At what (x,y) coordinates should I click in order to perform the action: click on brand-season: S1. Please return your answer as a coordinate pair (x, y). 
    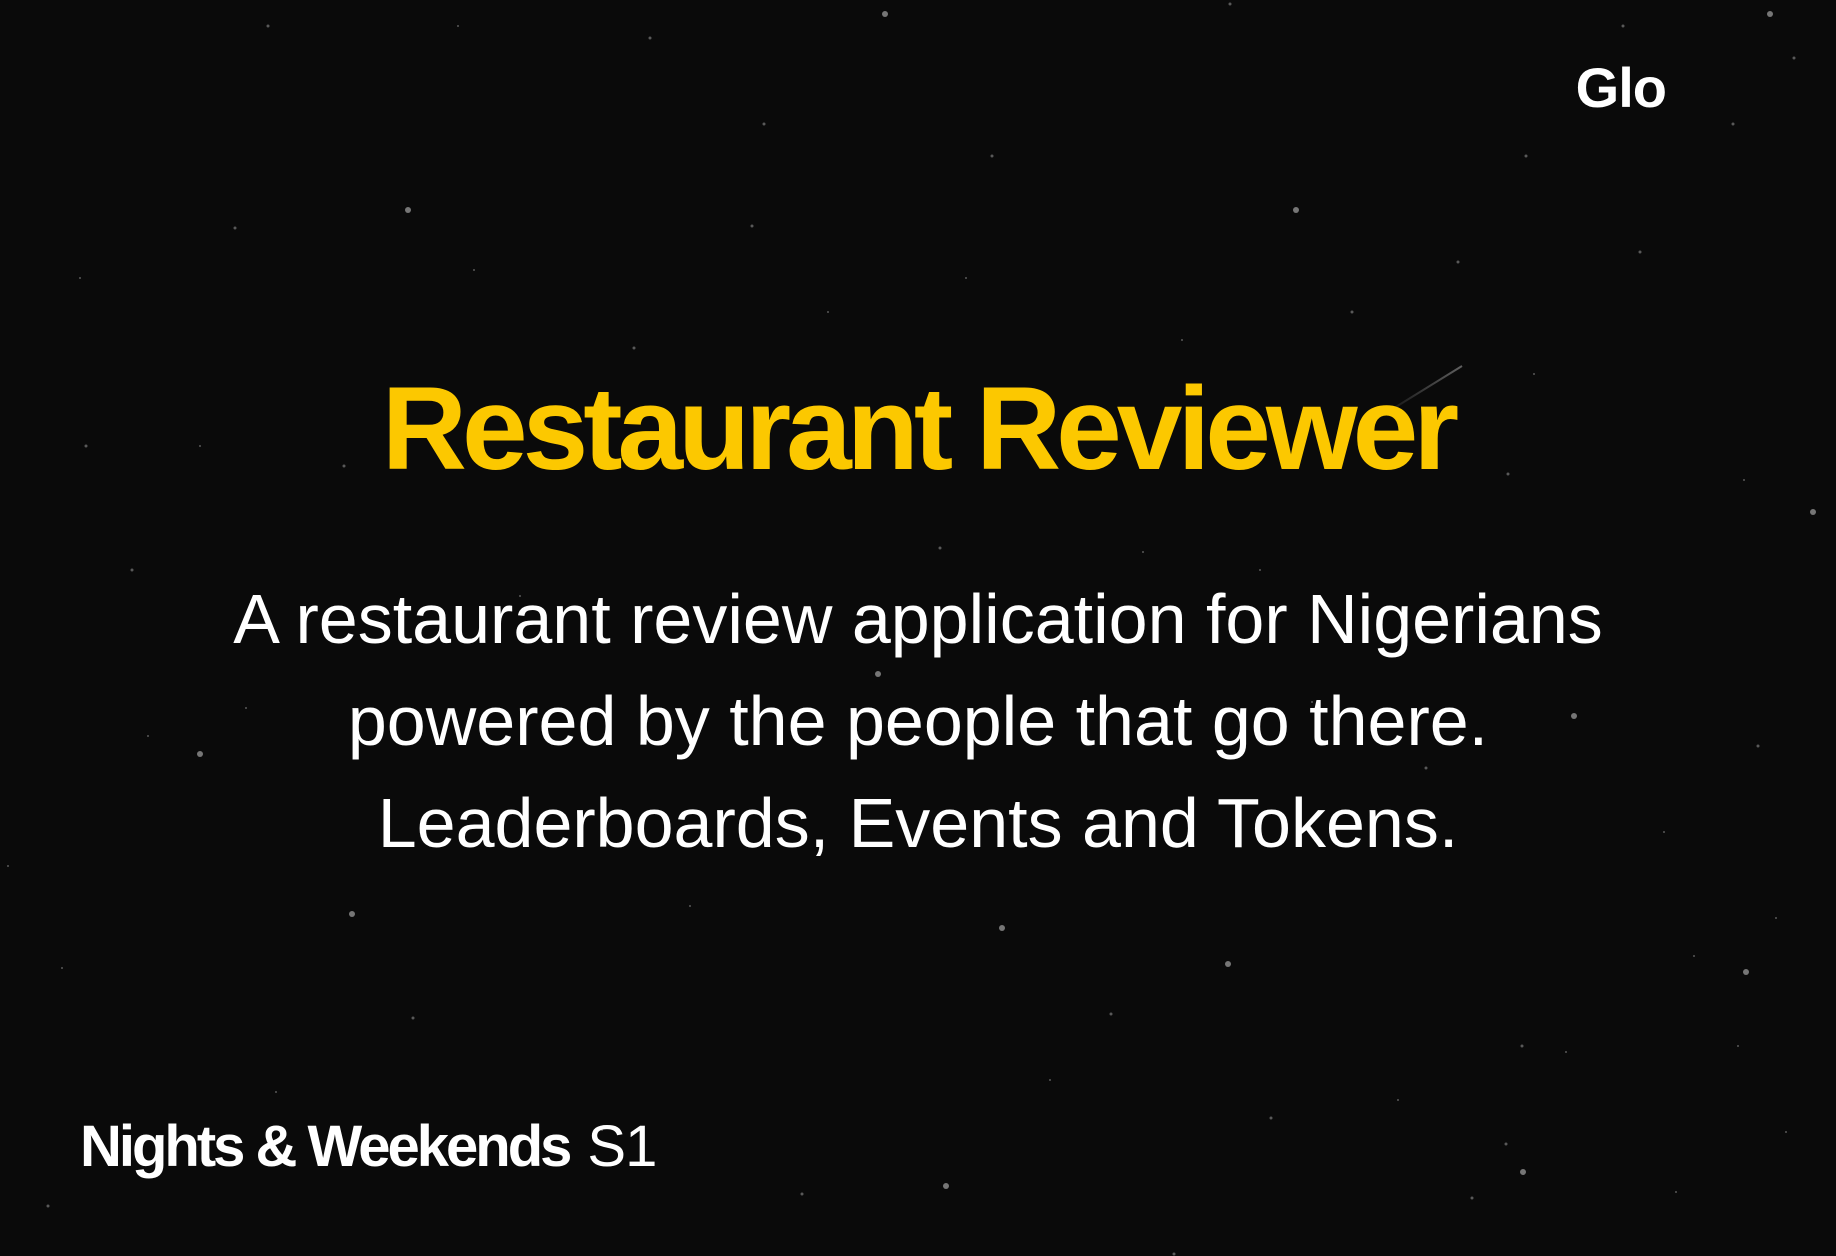
    Looking at the image, I should click on (622, 1146).